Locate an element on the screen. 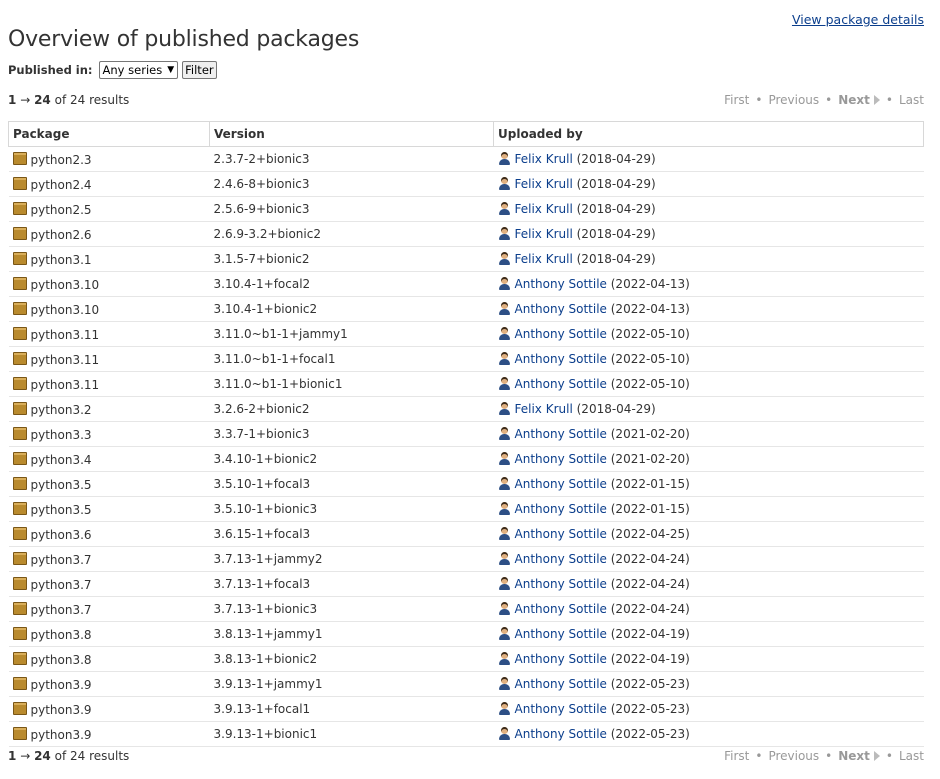  version-cell: 3.3.7-1+bionic3 is located at coordinates (351, 434).